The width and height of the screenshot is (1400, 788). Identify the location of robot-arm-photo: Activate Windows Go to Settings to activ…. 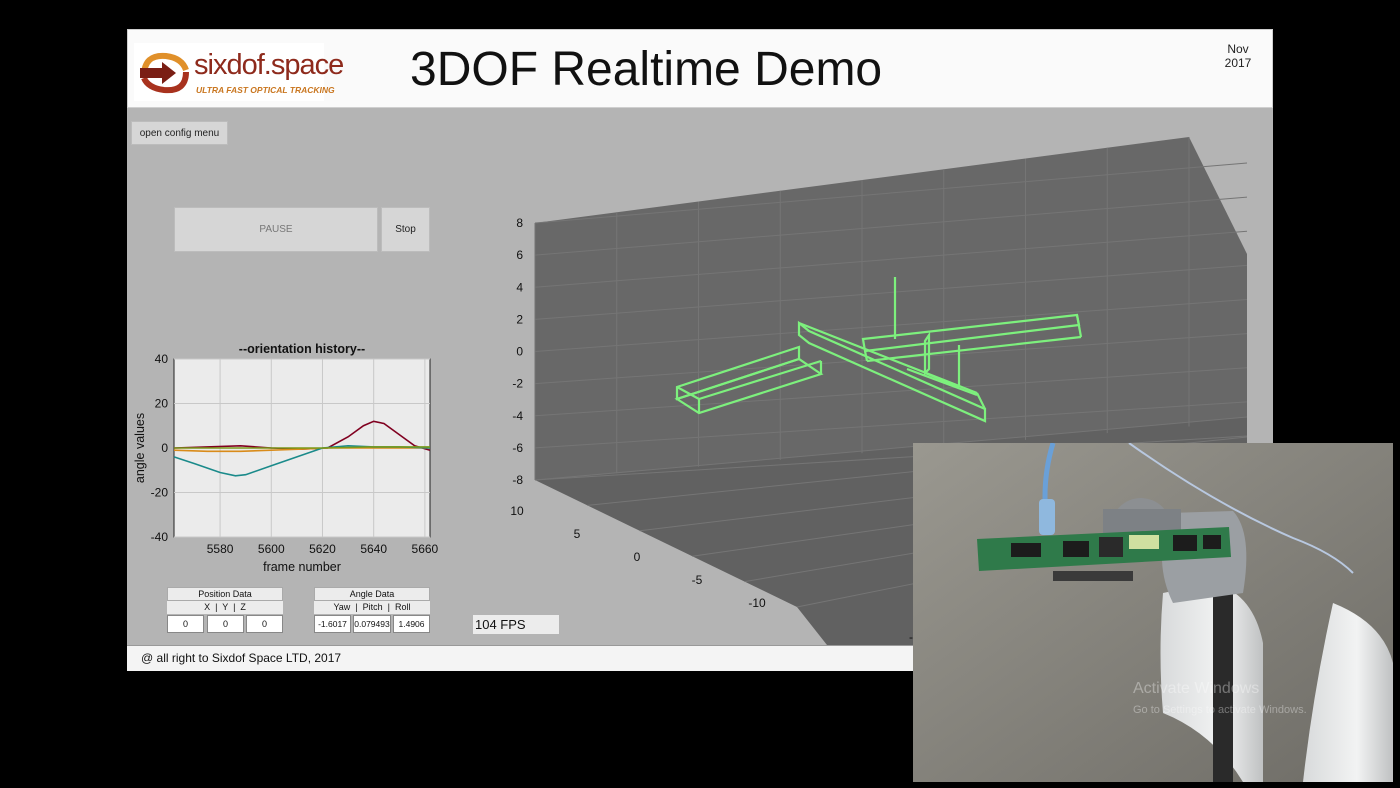
(1153, 612).